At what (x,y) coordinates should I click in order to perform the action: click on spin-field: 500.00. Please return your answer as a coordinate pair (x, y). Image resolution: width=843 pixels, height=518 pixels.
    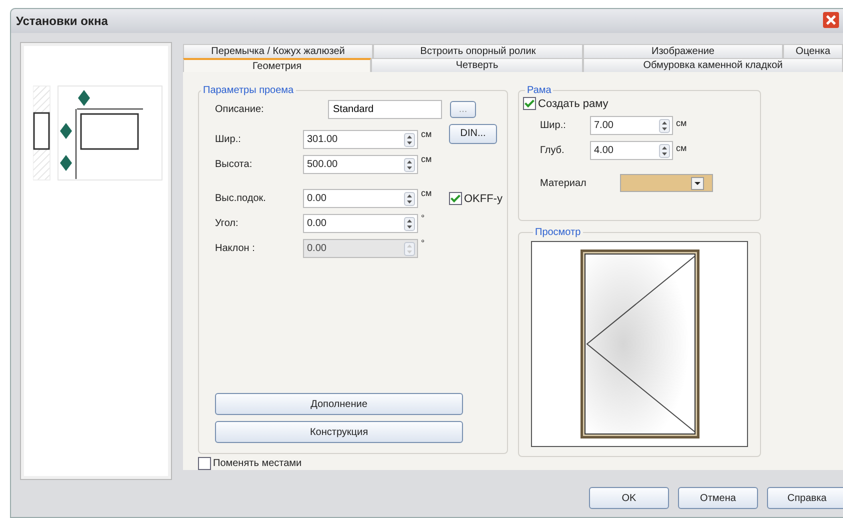
    Looking at the image, I should click on (360, 164).